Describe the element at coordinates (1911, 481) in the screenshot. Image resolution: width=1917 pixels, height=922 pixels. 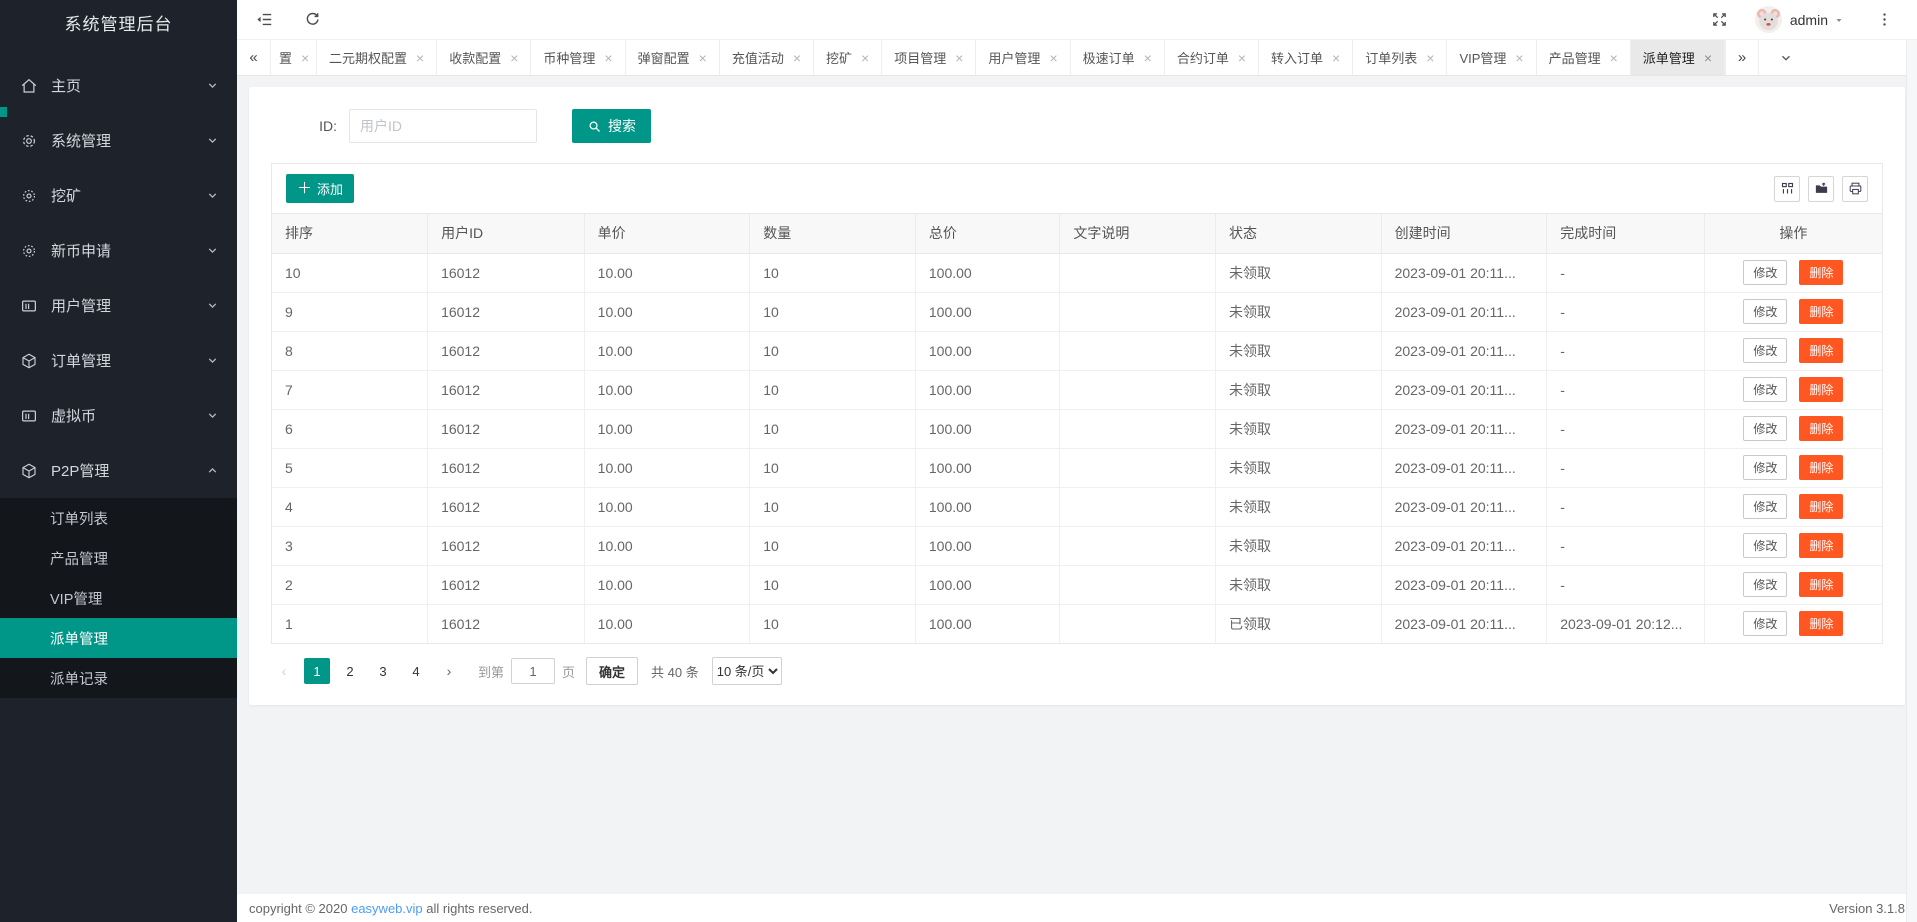
I see `page-scrollbar` at that location.